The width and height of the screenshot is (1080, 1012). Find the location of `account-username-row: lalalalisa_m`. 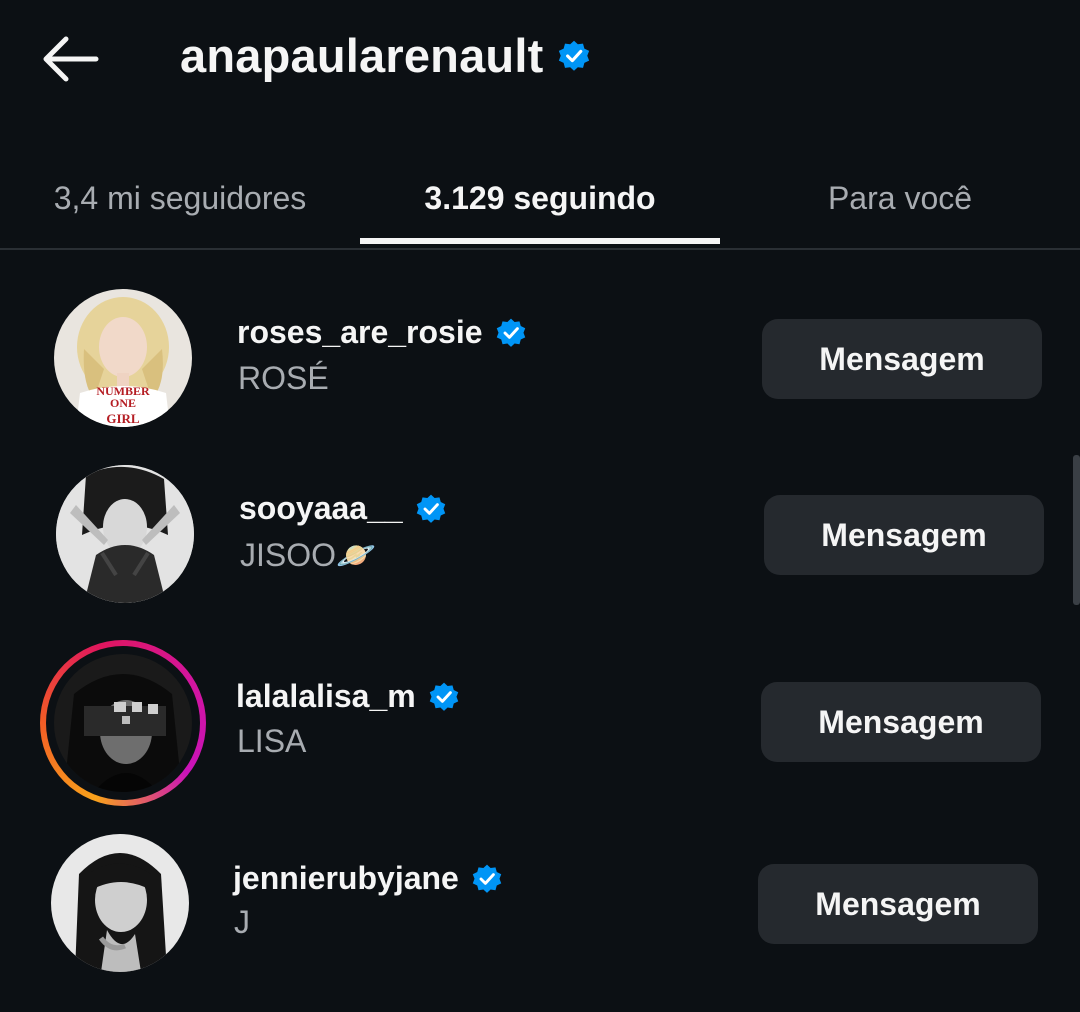

account-username-row: lalalalisa_m is located at coordinates (348, 696).